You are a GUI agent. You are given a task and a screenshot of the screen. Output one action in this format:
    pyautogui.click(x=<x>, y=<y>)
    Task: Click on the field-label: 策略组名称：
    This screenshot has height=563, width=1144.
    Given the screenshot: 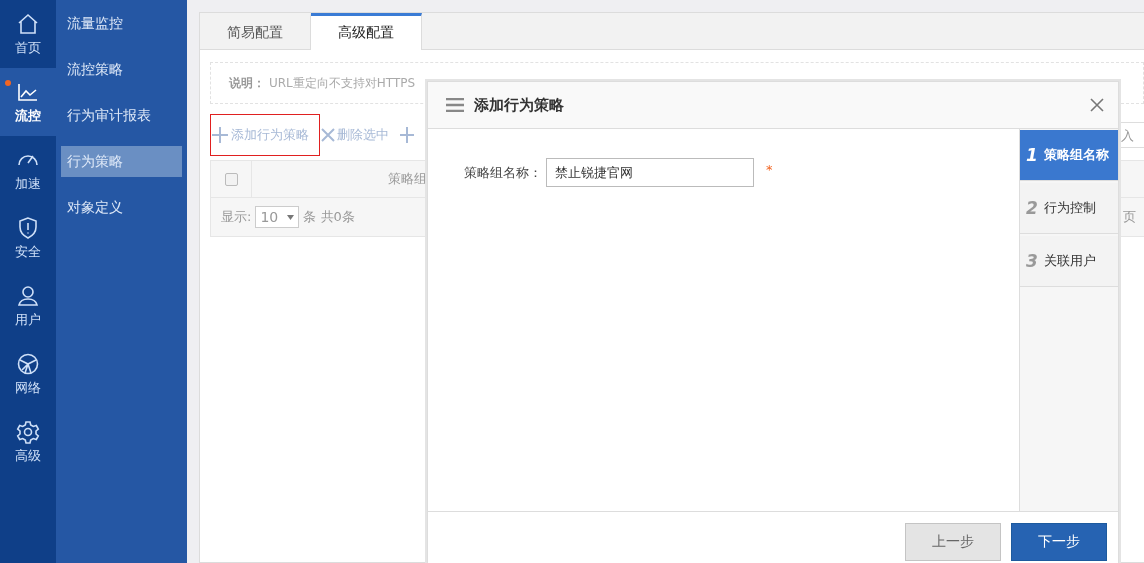 What is the action you would take?
    pyautogui.click(x=503, y=172)
    